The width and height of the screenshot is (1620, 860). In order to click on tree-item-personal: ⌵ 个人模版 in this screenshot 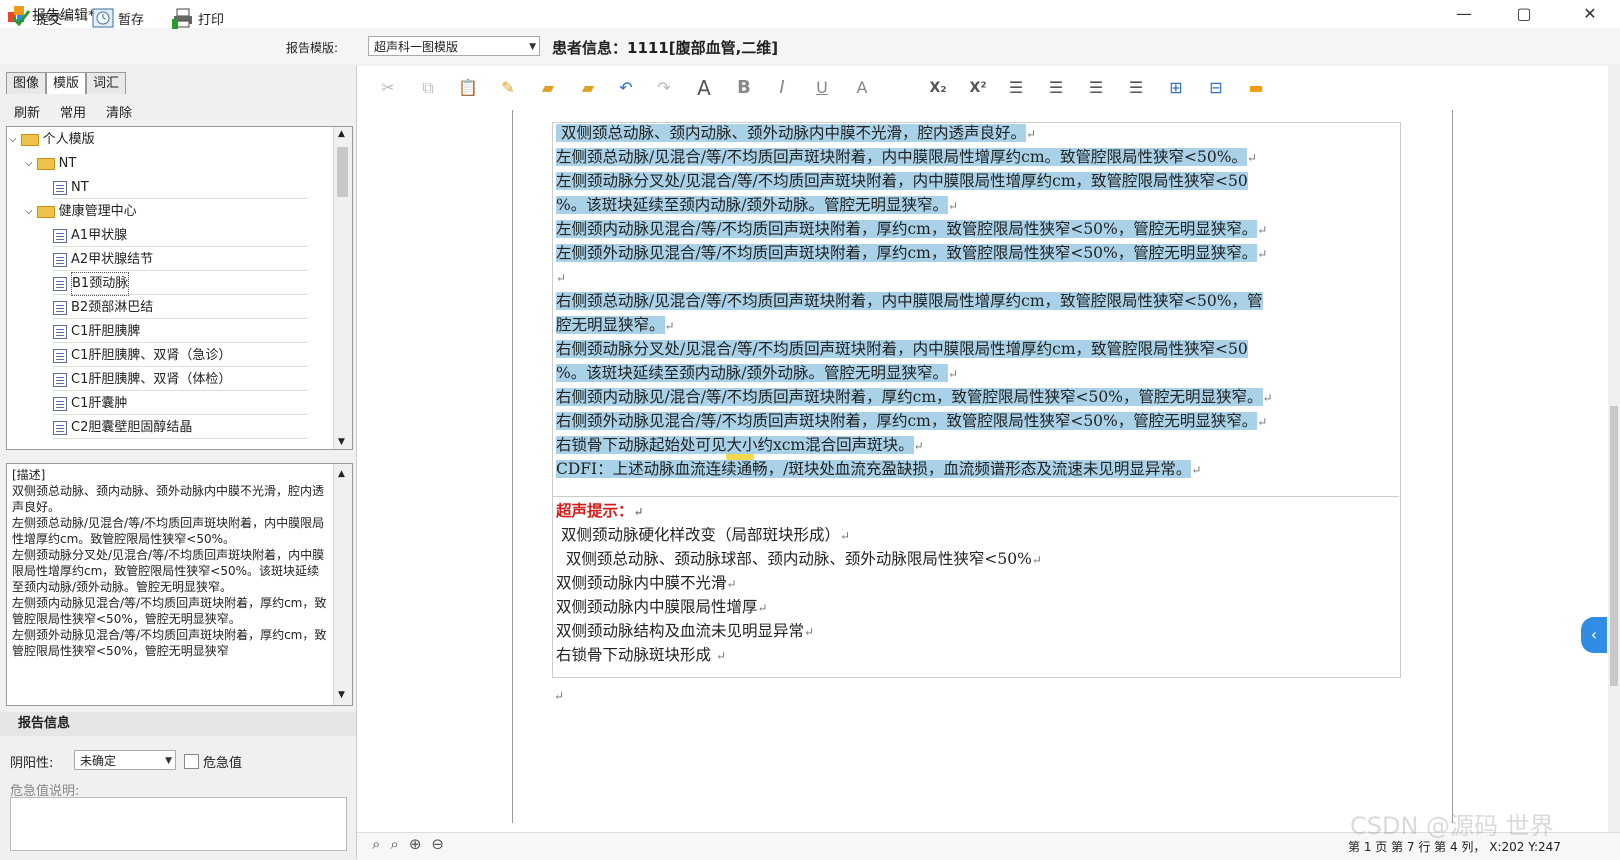, I will do `click(52, 140)`.